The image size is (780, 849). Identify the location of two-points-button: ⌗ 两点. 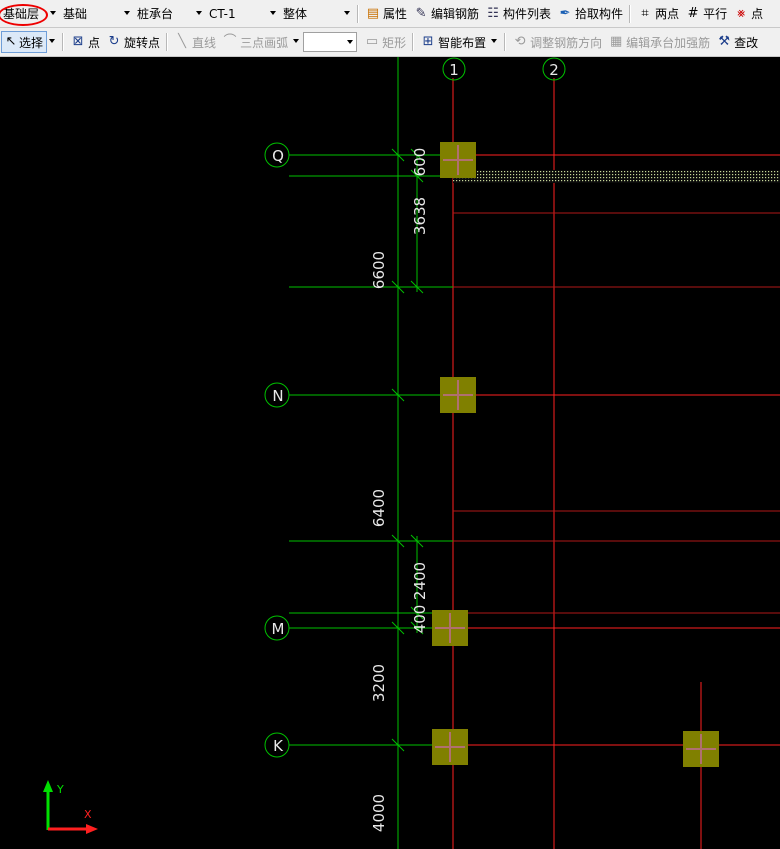
(658, 14).